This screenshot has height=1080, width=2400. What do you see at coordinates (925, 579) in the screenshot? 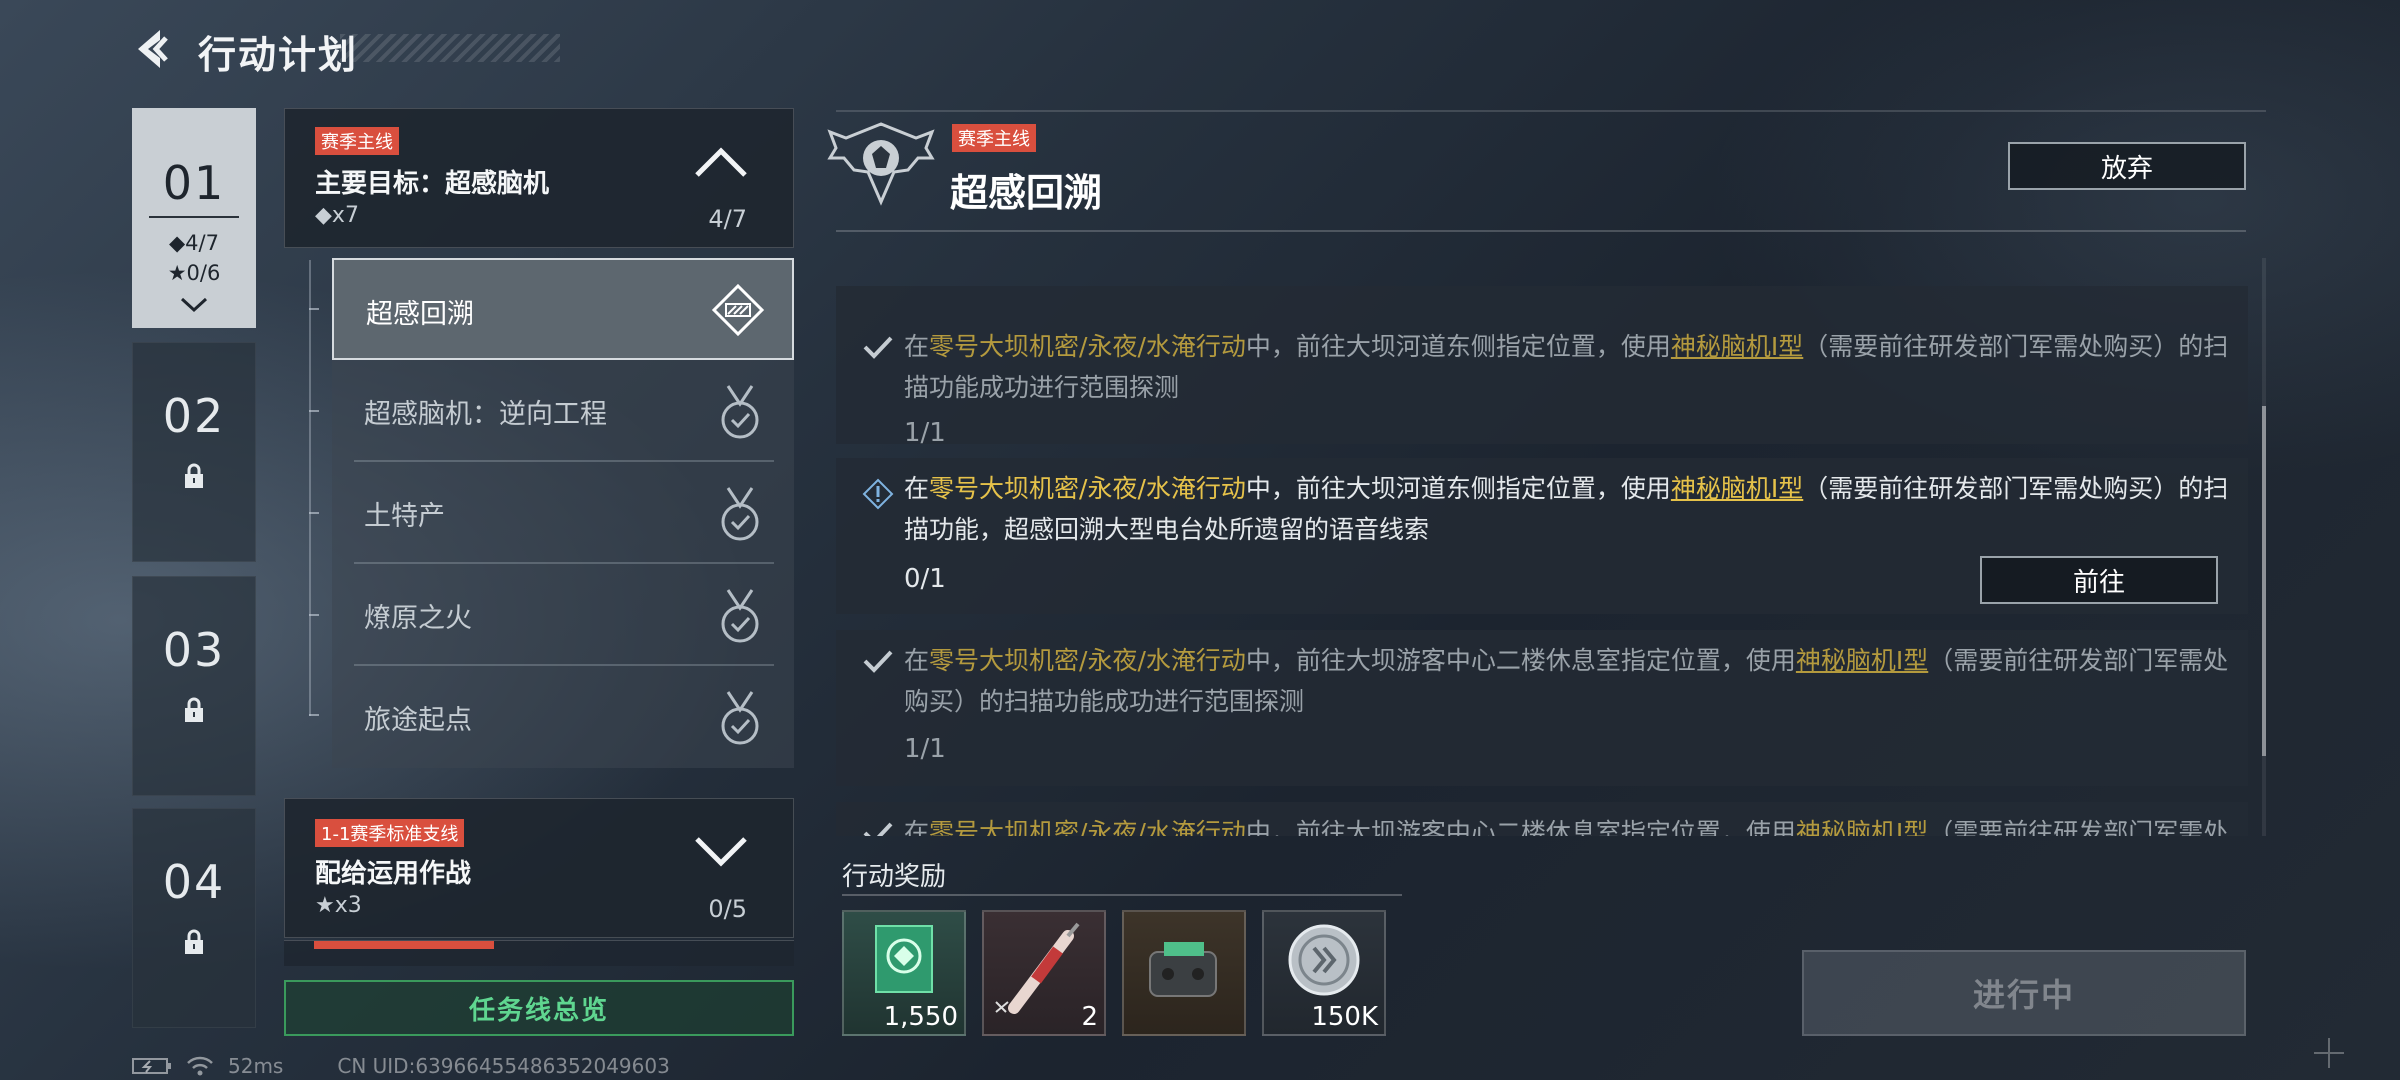
I see `task-progress: 0/1` at bounding box center [925, 579].